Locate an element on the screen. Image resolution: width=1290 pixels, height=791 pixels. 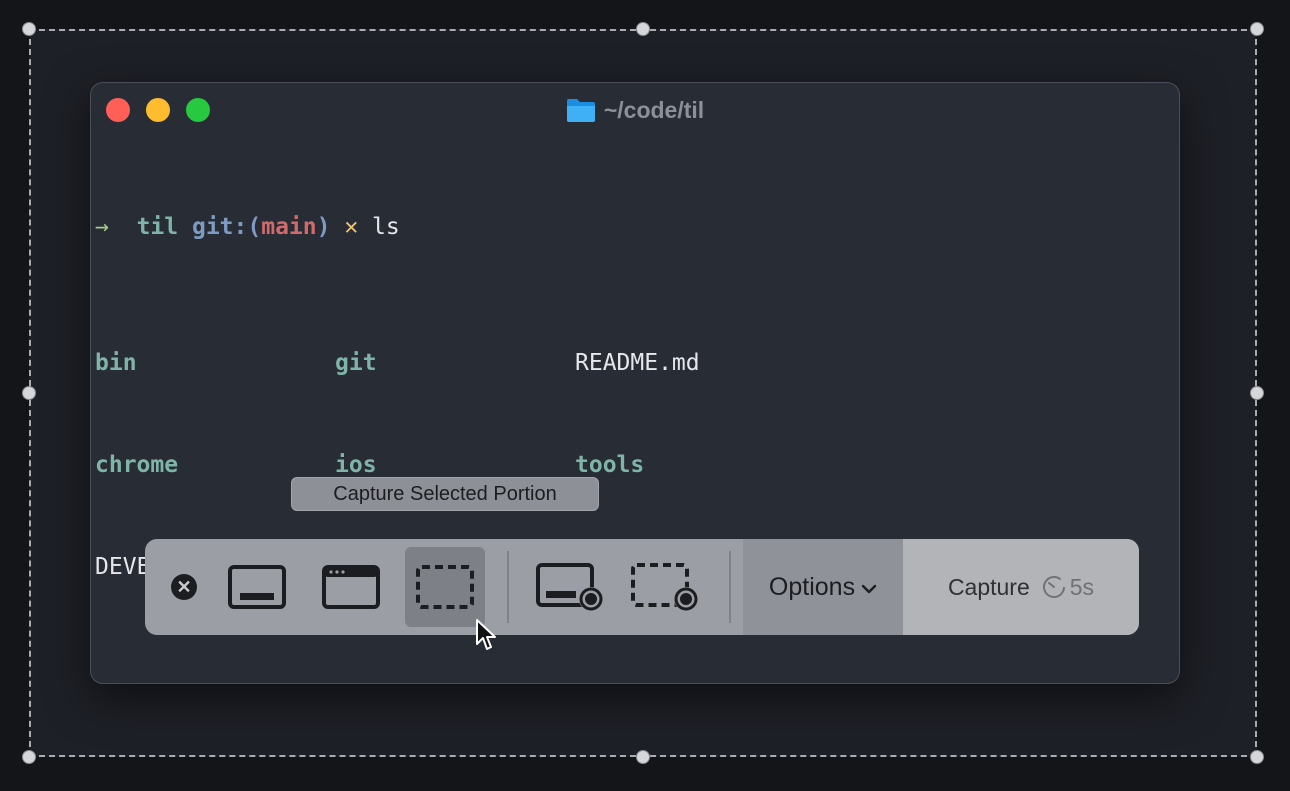
folder-icon is located at coordinates (581, 113).